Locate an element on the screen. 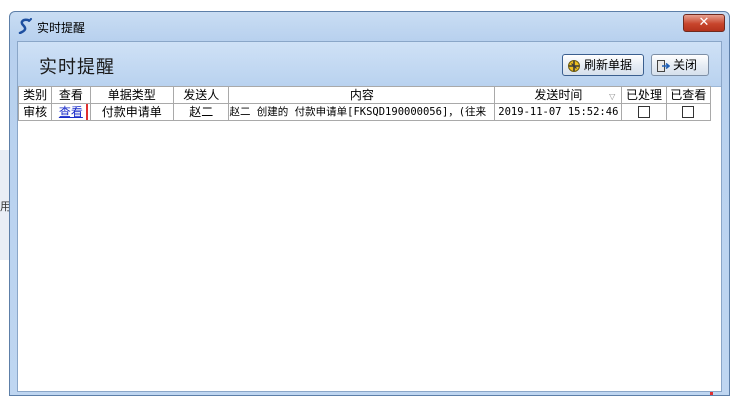  header-panel: 实时提醒 刷新单据 关闭 is located at coordinates (369, 64).